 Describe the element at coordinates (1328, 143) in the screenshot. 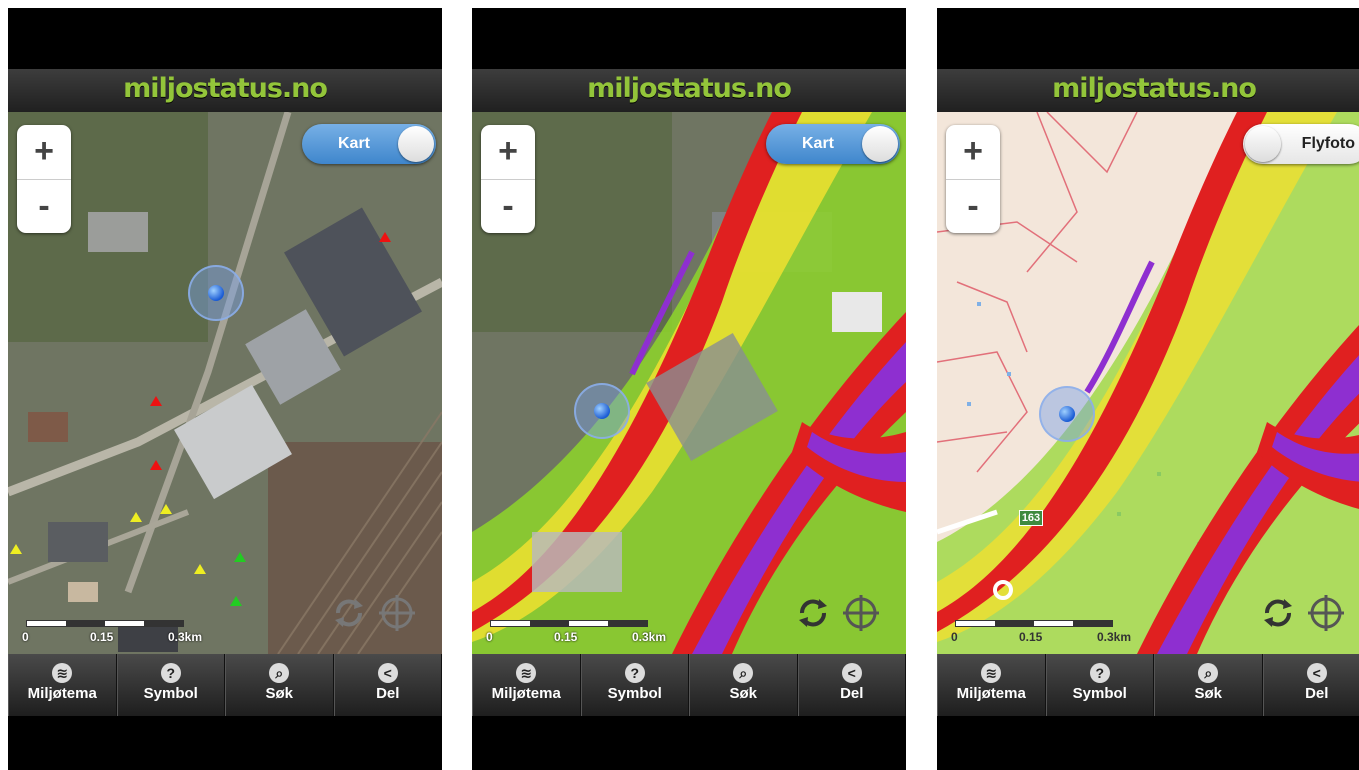

I see `toggle-label: Flyfoto` at that location.